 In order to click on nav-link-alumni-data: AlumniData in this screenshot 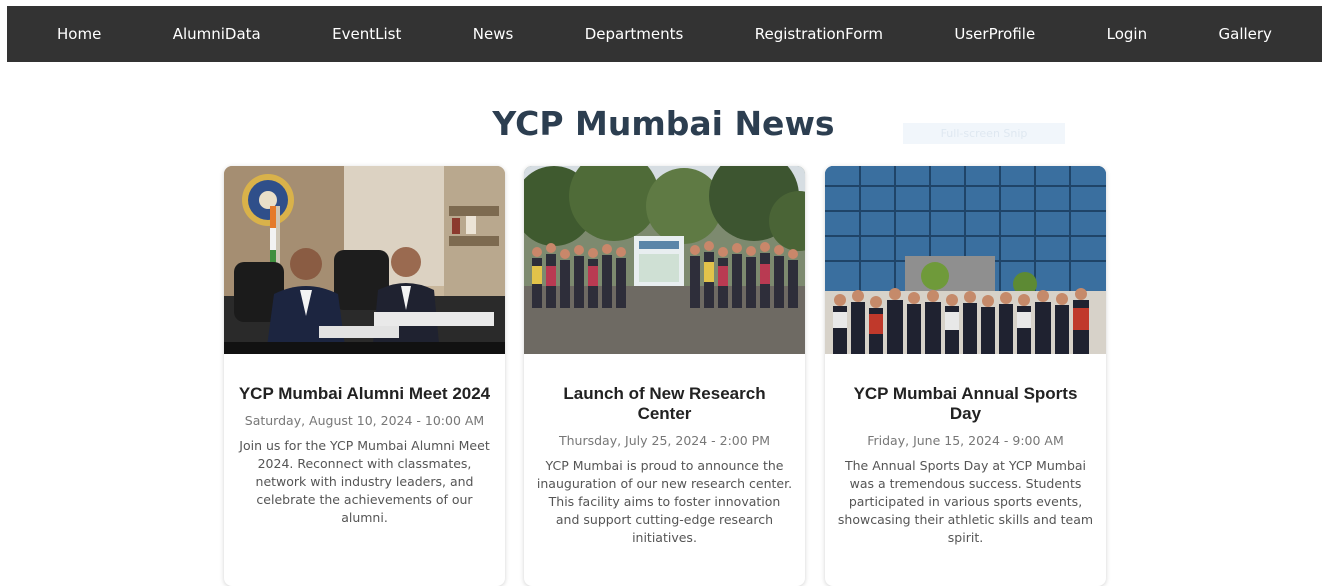, I will do `click(217, 34)`.